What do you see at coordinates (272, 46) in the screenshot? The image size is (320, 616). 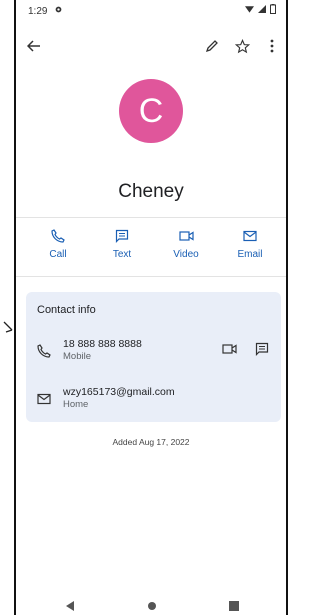 I see `more-options-icon` at bounding box center [272, 46].